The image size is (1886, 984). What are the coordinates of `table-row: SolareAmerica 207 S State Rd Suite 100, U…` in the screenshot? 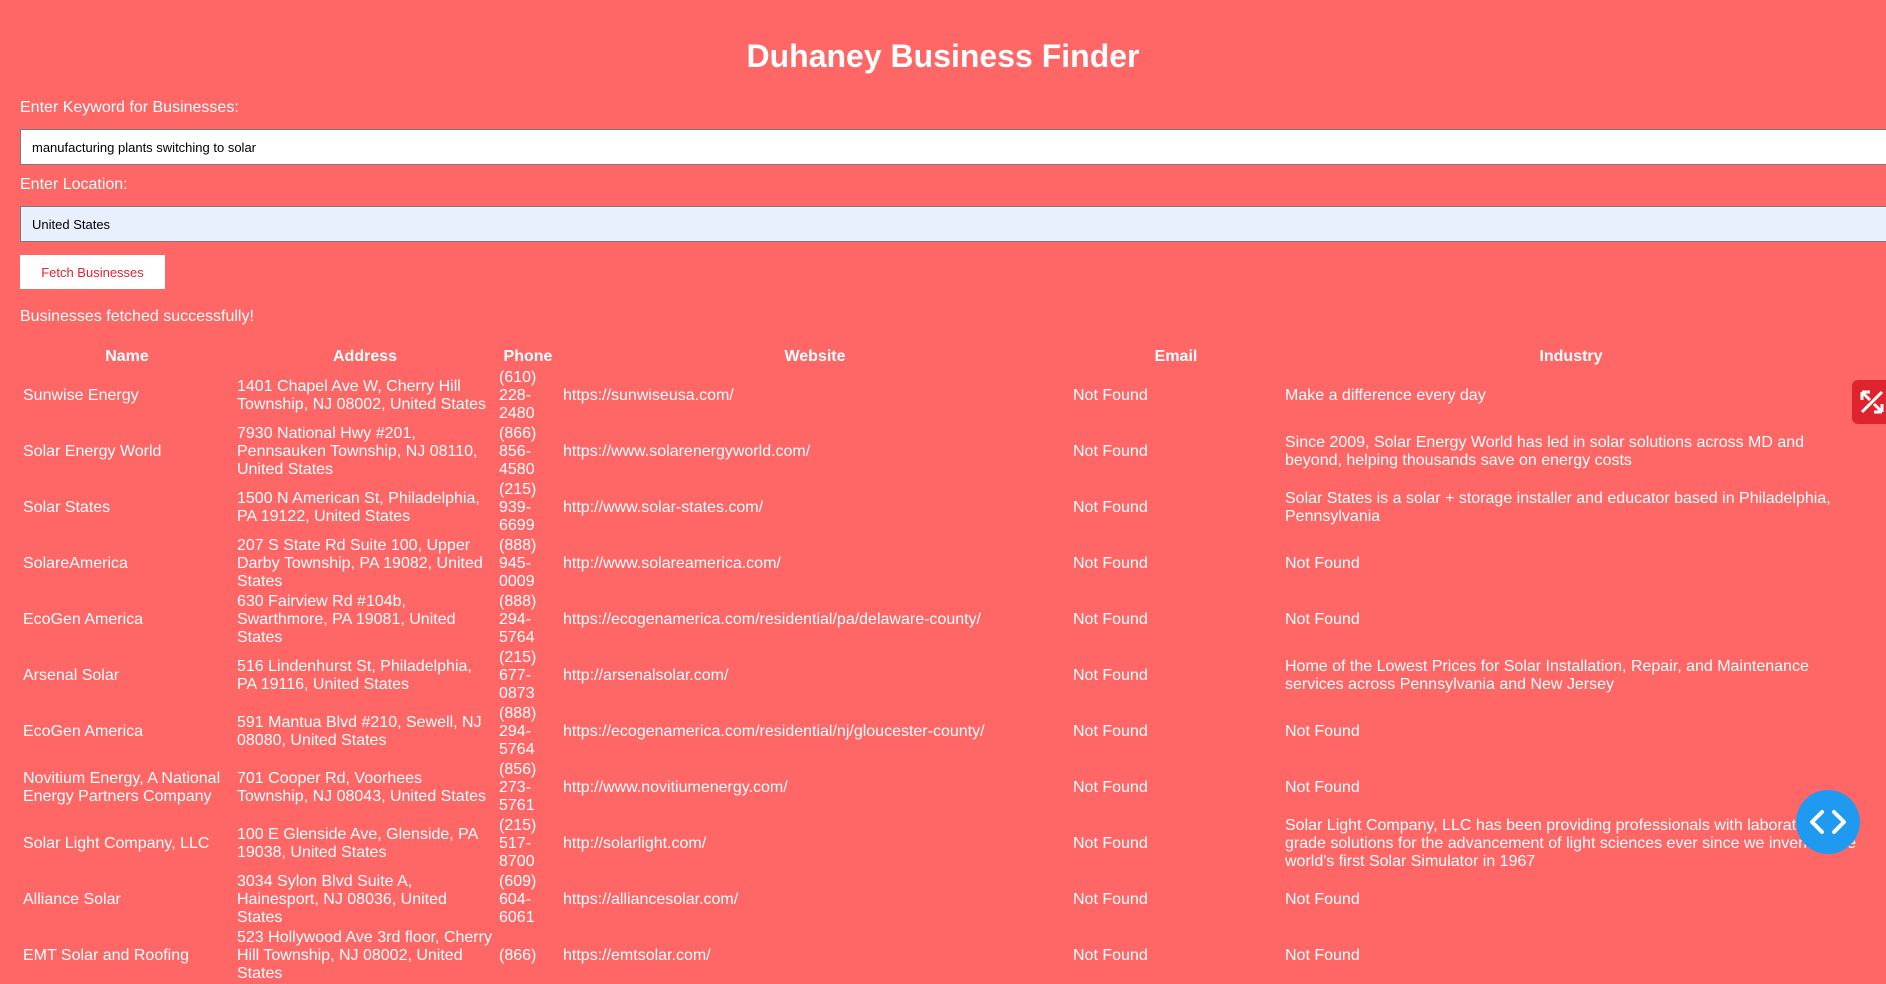 It's located at (940, 564).